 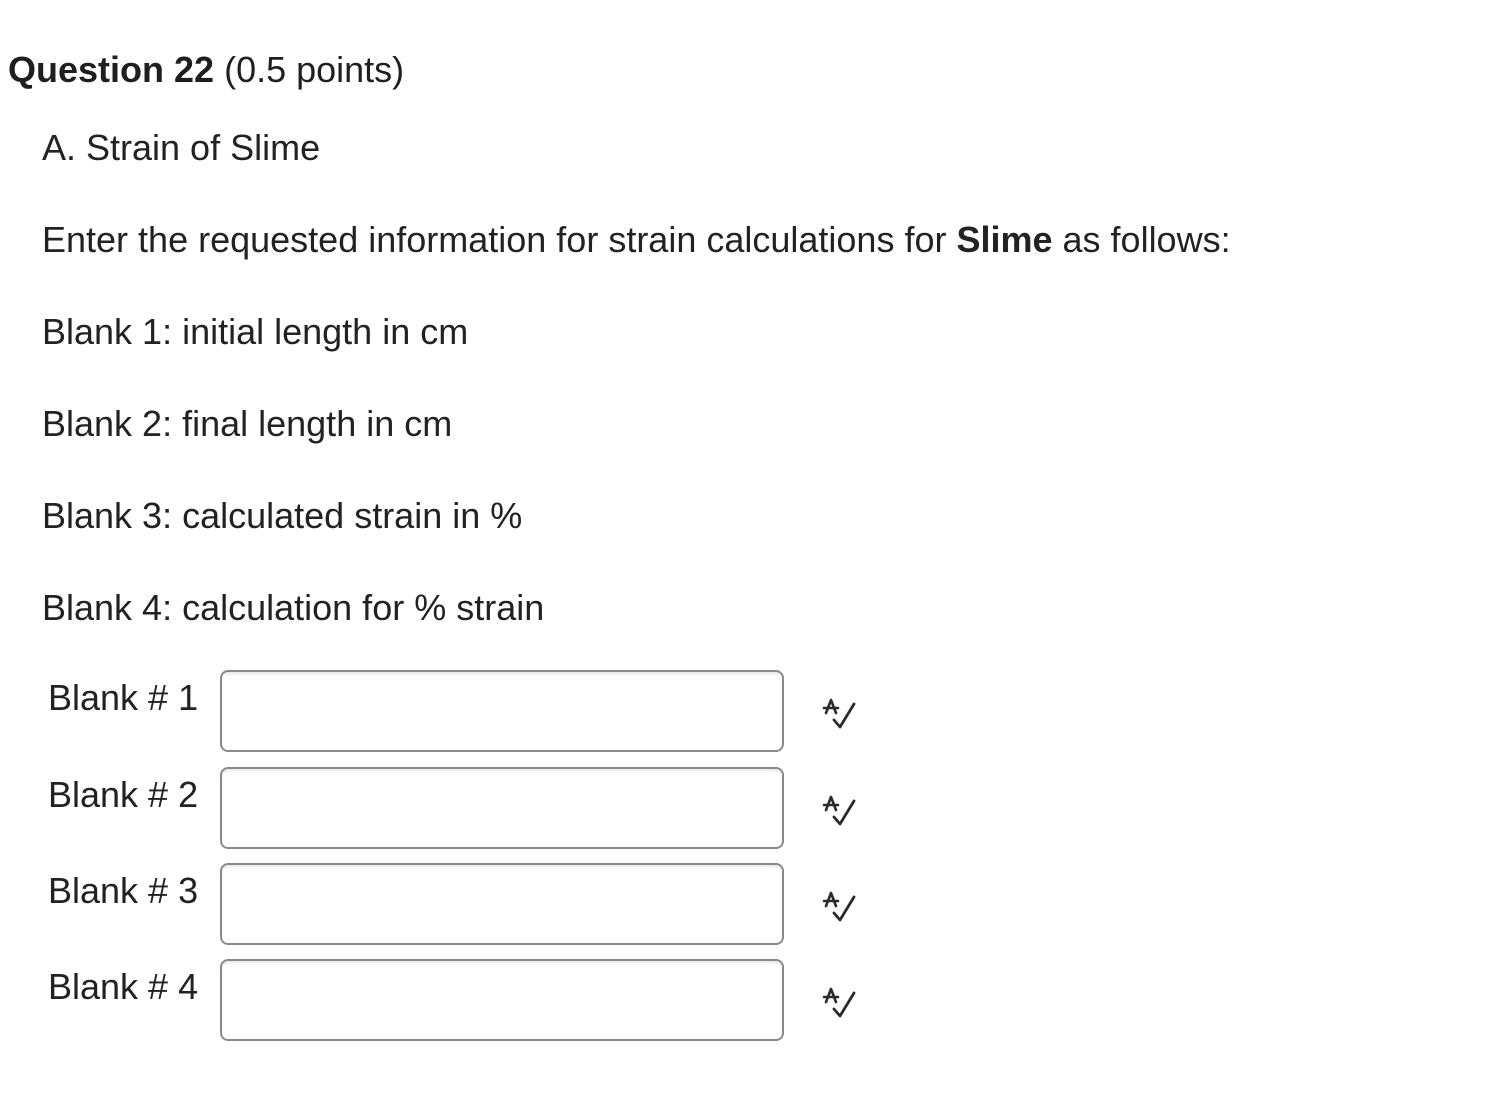 I want to click on blank-label-2: Blank # 2, so click(x=123, y=794).